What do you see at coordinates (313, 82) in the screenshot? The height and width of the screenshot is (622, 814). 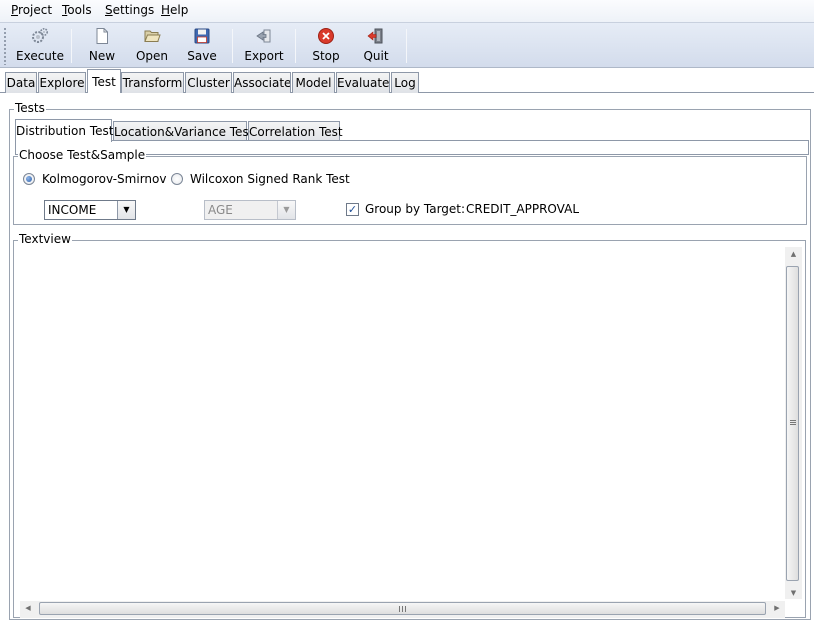 I see `tab-model: Model` at bounding box center [313, 82].